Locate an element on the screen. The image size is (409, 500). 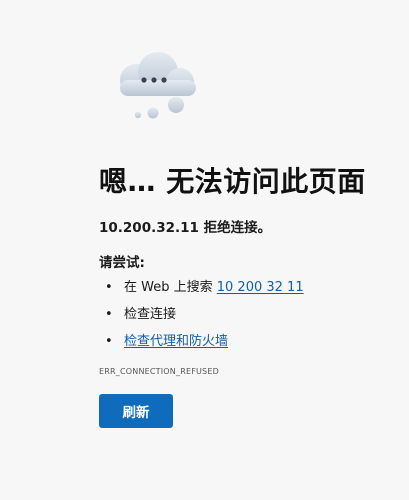
try-heading: 请尝试: is located at coordinates (122, 263).